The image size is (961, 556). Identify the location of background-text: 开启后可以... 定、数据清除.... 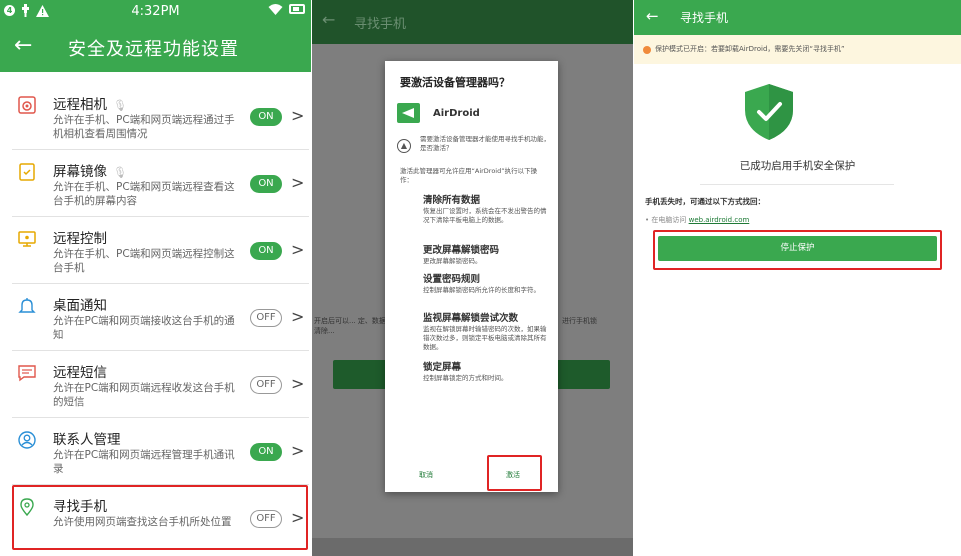
(350, 326).